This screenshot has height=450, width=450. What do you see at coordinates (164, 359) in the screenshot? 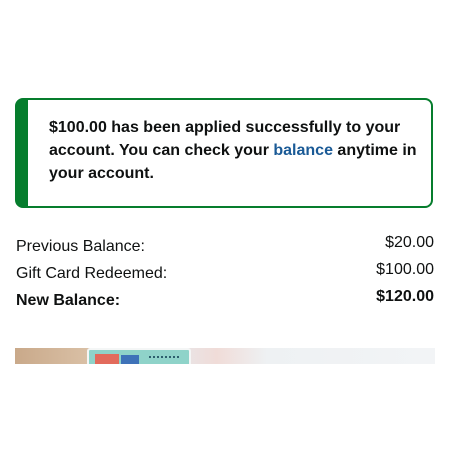
I see `gift-card-art-dots` at bounding box center [164, 359].